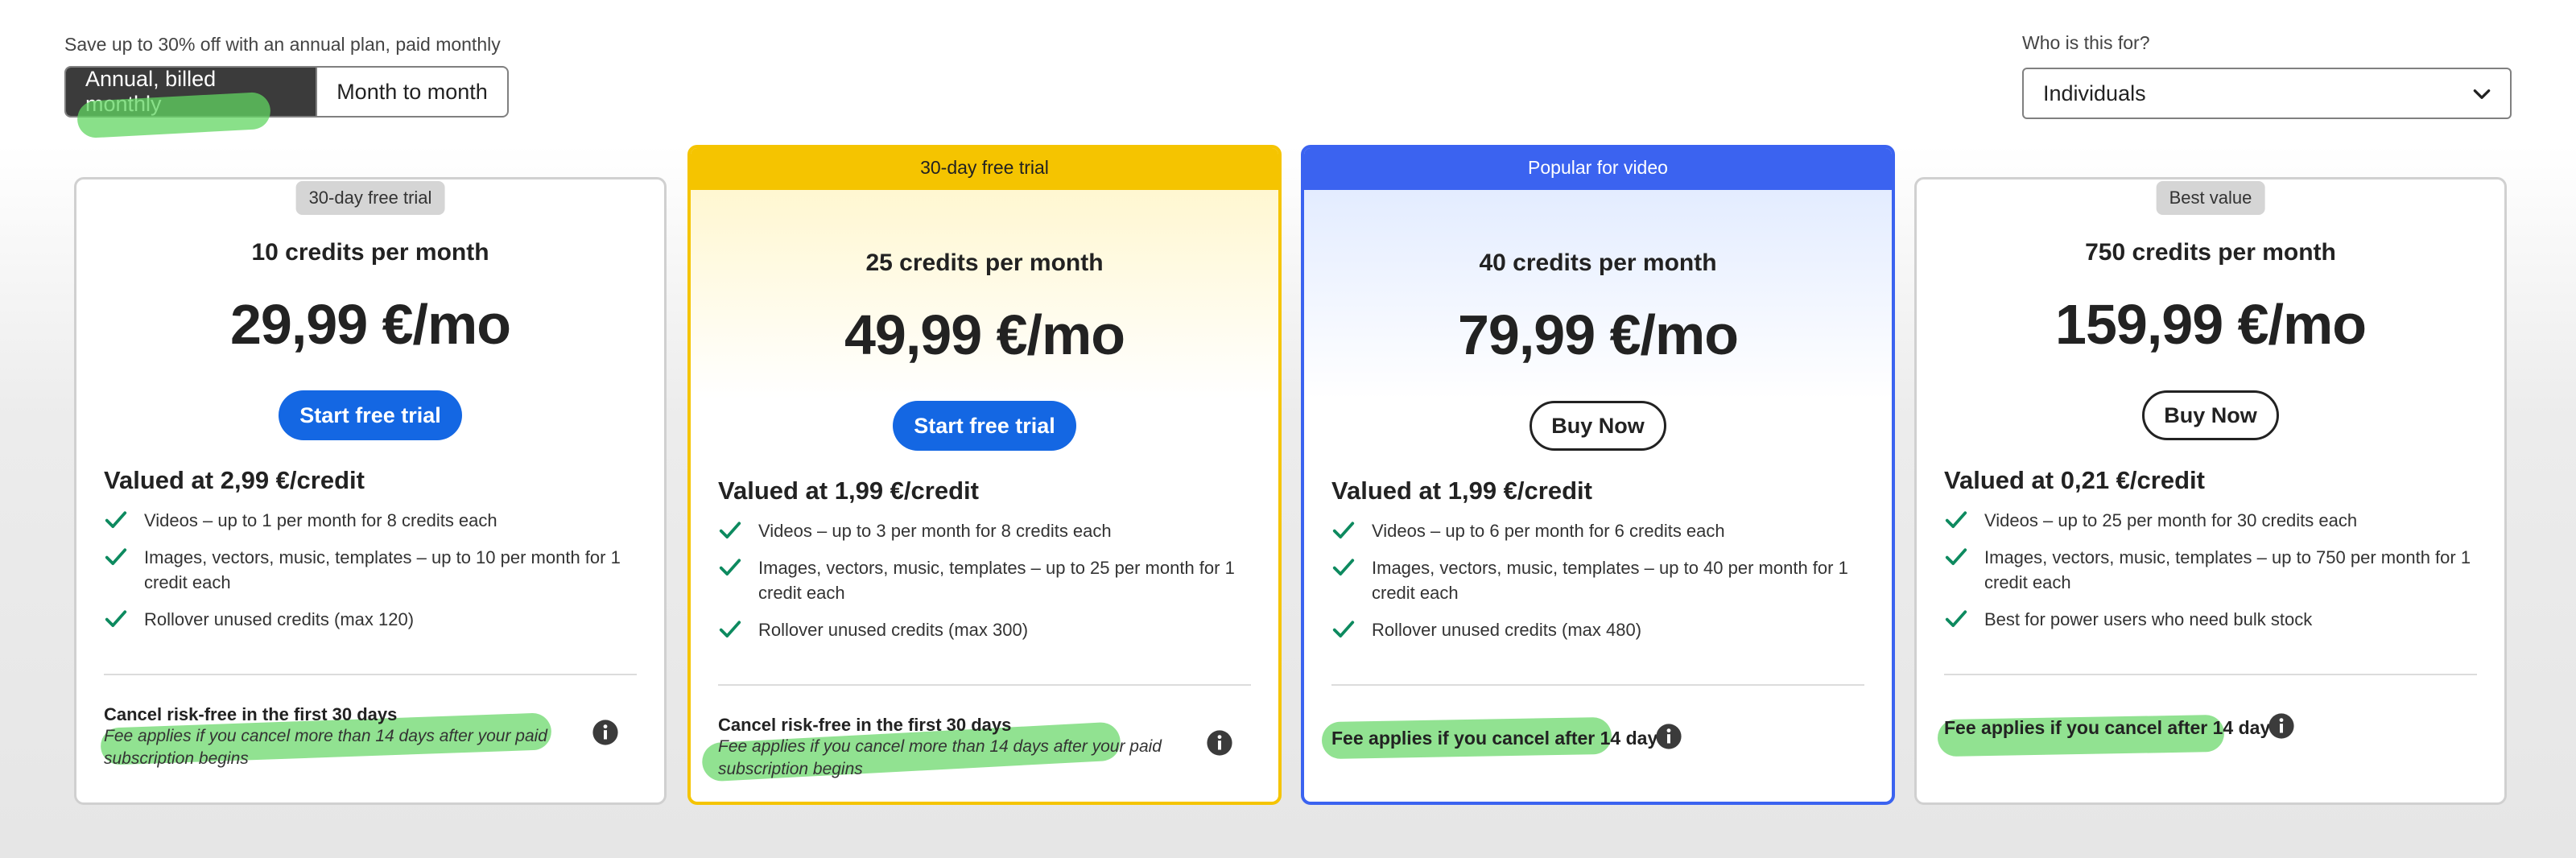 This screenshot has height=858, width=2576. What do you see at coordinates (1507, 630) in the screenshot?
I see `feature-text: Rollover unused credits (max 480)` at bounding box center [1507, 630].